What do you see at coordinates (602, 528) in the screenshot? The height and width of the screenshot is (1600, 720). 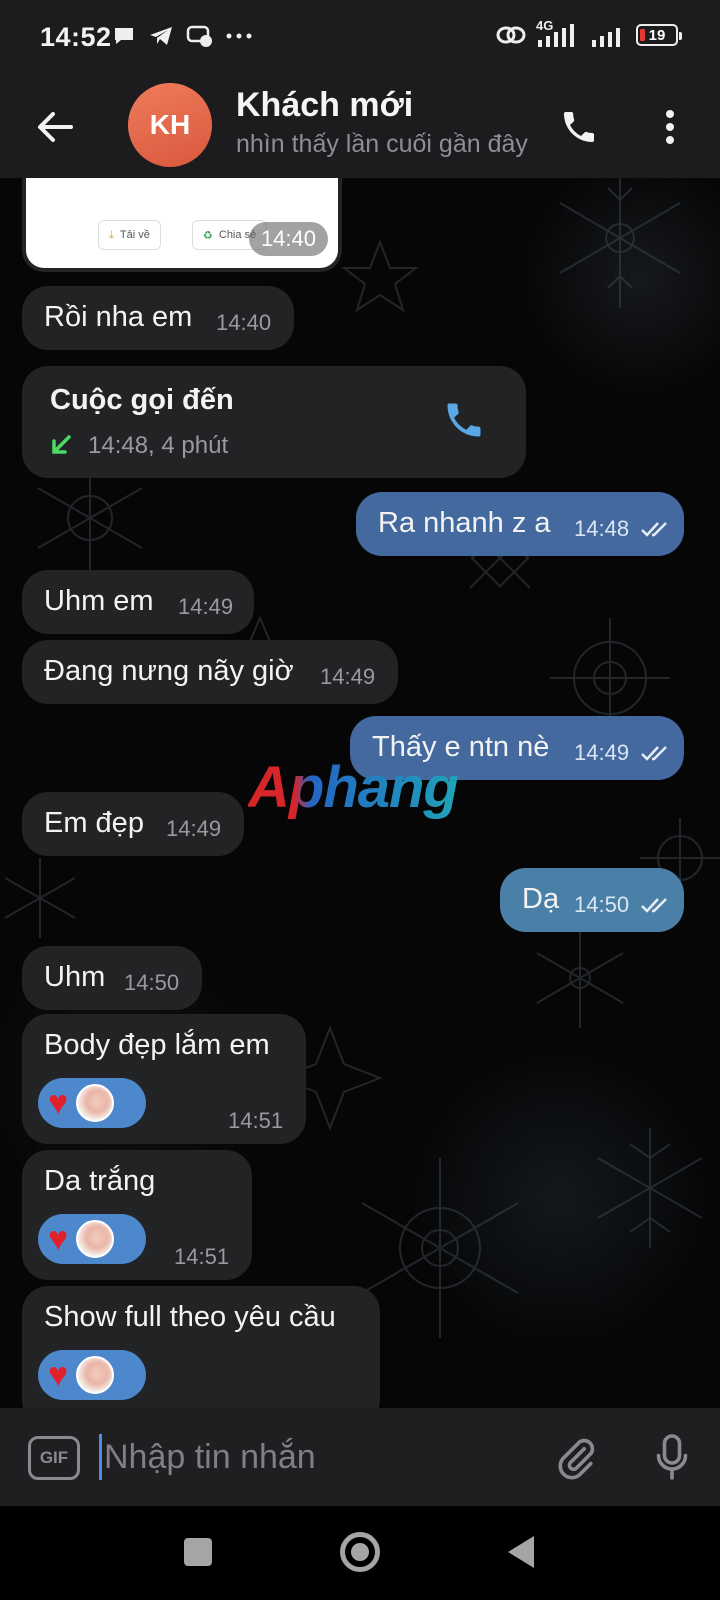 I see `message-time: 14:48` at bounding box center [602, 528].